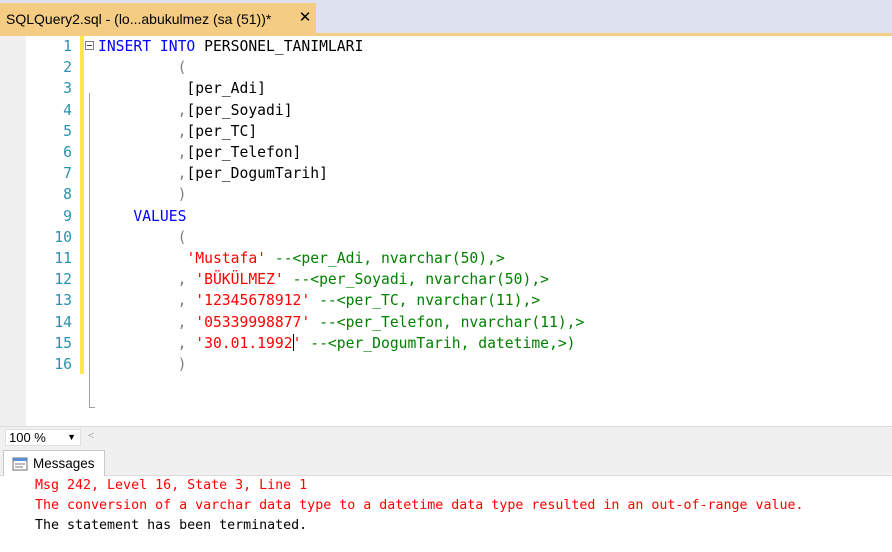 This screenshot has height=552, width=892. I want to click on code-token: (, so click(182, 68).